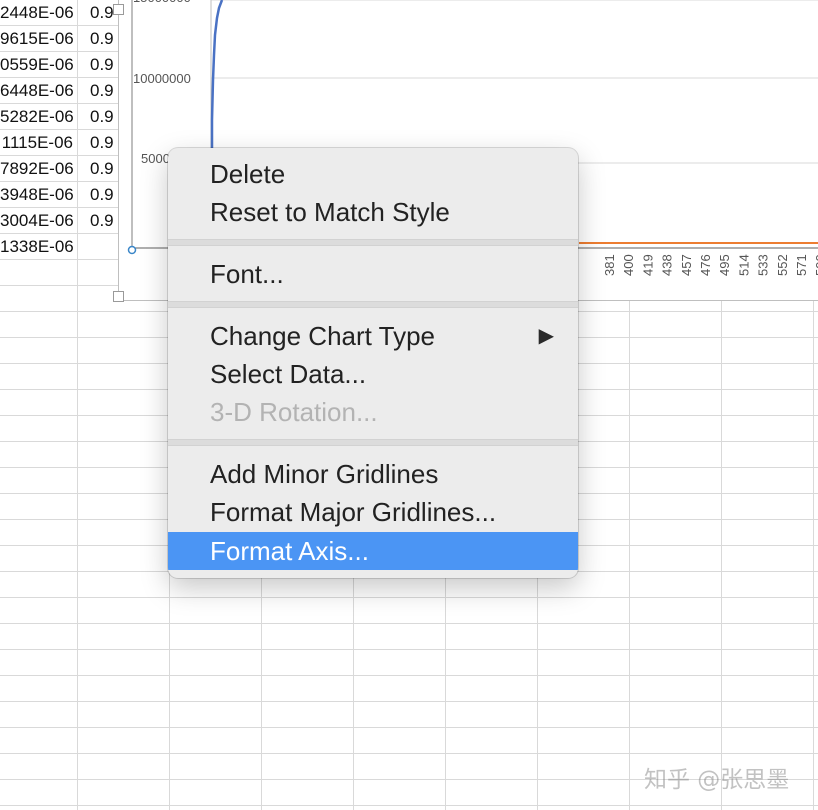  Describe the element at coordinates (667, 265) in the screenshot. I see `x-tick-label-438: 438` at that location.